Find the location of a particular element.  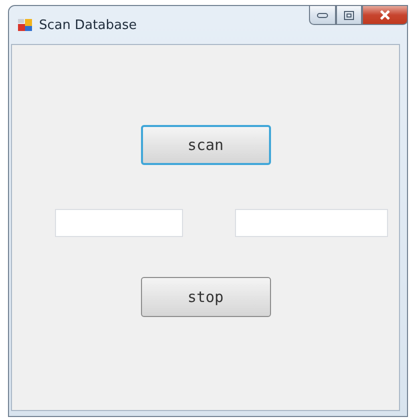

window-title: Scan Database is located at coordinates (88, 25).